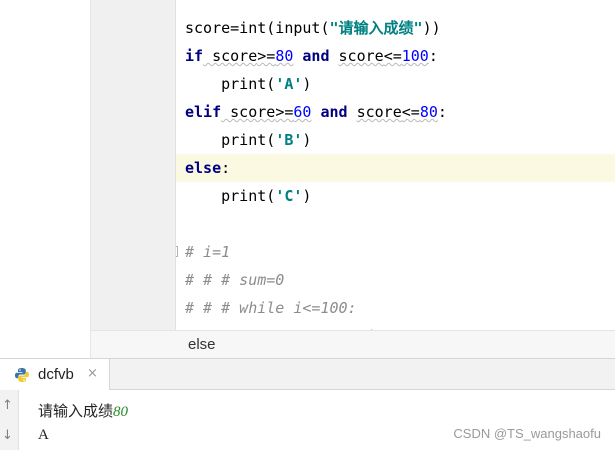 The image size is (615, 450). What do you see at coordinates (313, 28) in the screenshot?
I see `code-text: score=int(input("请输入成绩"))` at bounding box center [313, 28].